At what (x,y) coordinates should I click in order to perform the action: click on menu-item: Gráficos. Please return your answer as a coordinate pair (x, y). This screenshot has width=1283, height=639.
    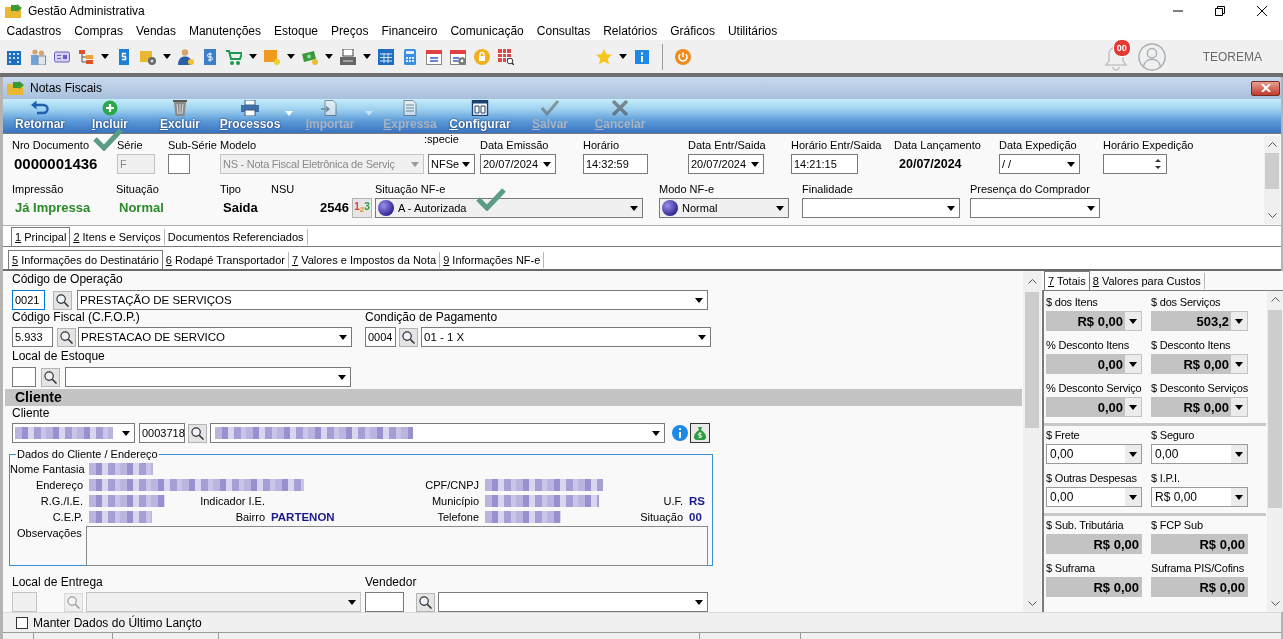
    Looking at the image, I should click on (692, 31).